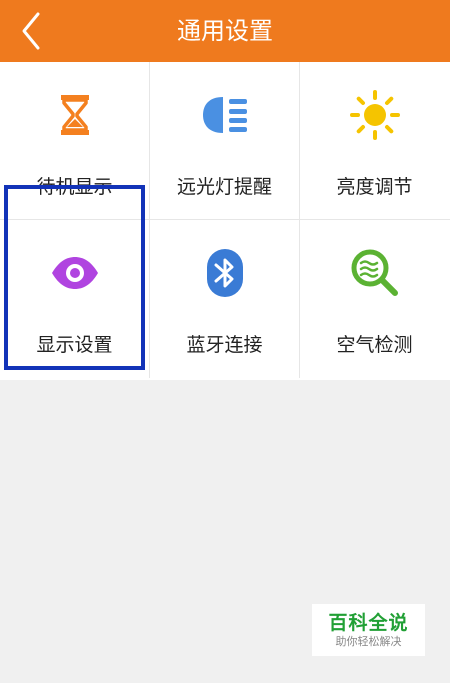 The image size is (450, 683). What do you see at coordinates (225, 273) in the screenshot?
I see `bluetooth-icon` at bounding box center [225, 273].